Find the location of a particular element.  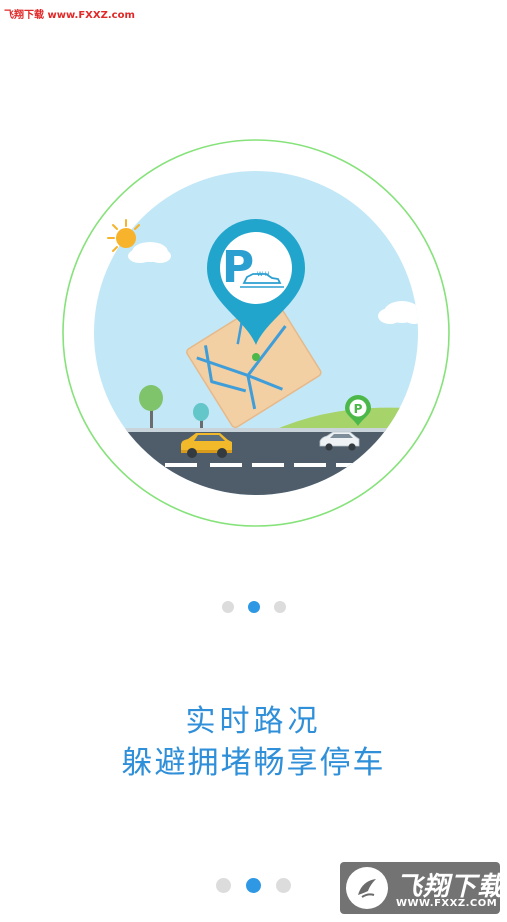

onboarding-subtitle: 躲避拥堵畅享停车 is located at coordinates (253, 763).